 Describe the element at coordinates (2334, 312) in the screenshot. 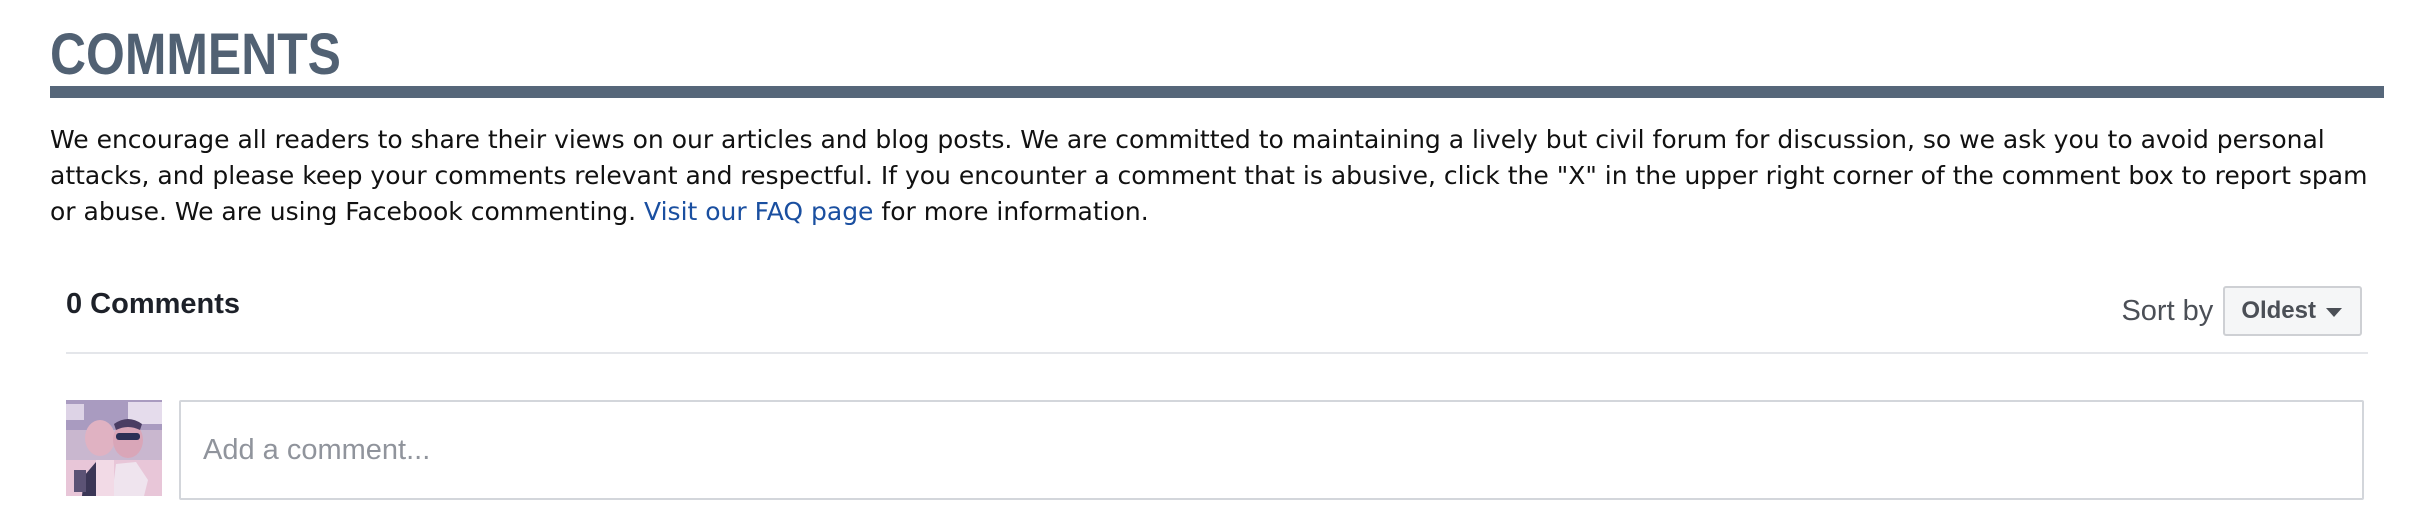

I see `caret-down-icon` at that location.